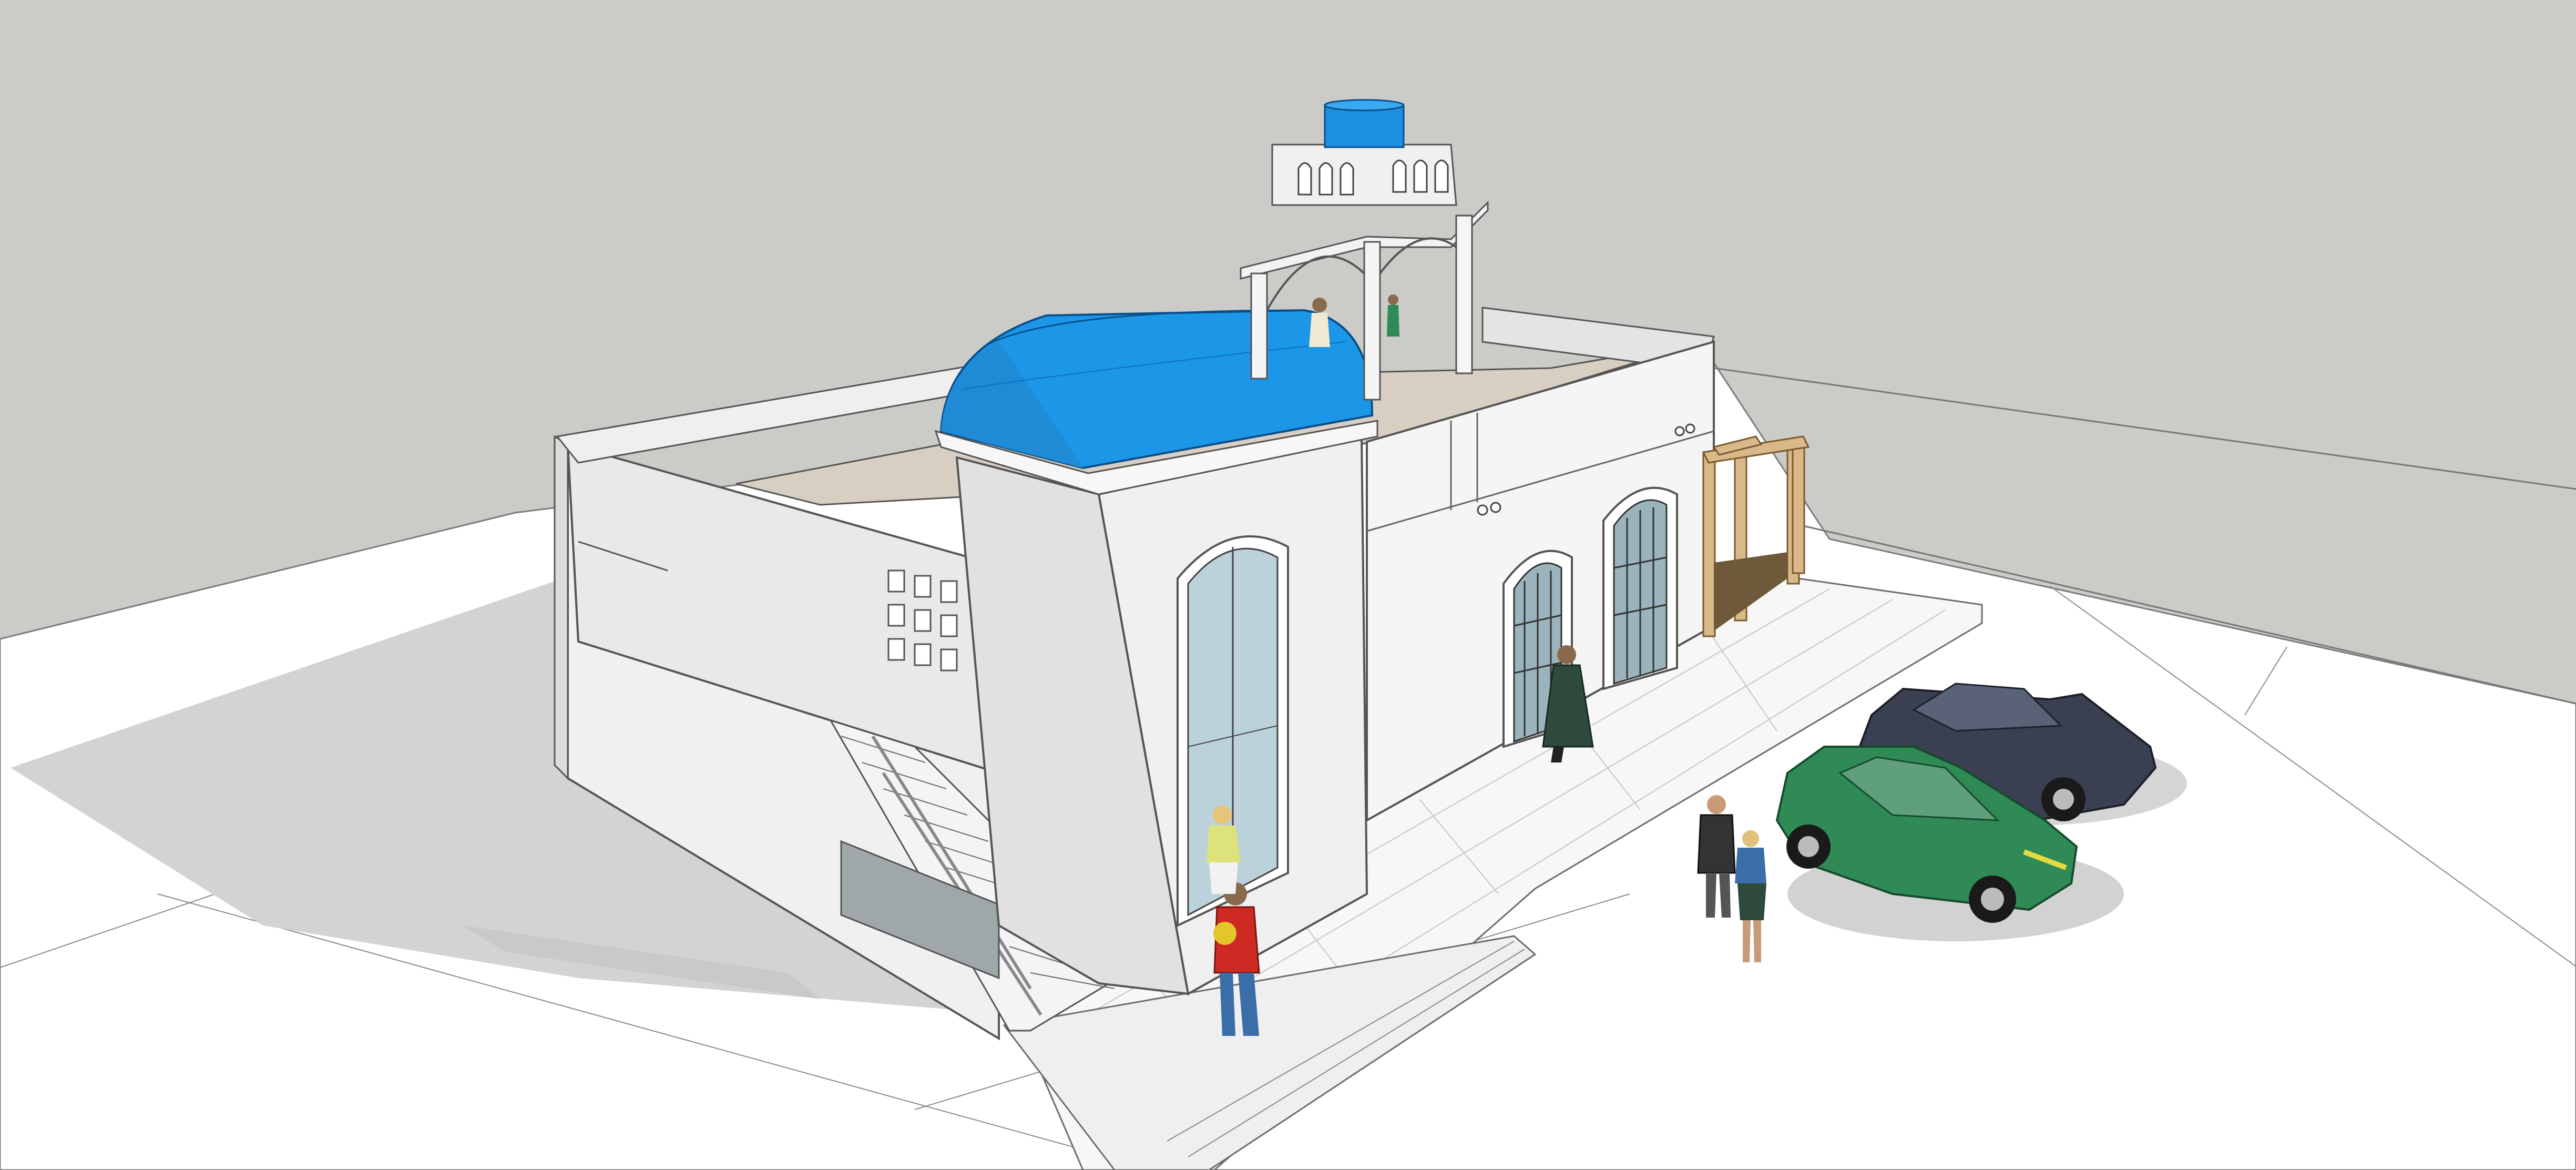 This screenshot has height=1170, width=2576. I want to click on water-tank-icon, so click(1364, 123).